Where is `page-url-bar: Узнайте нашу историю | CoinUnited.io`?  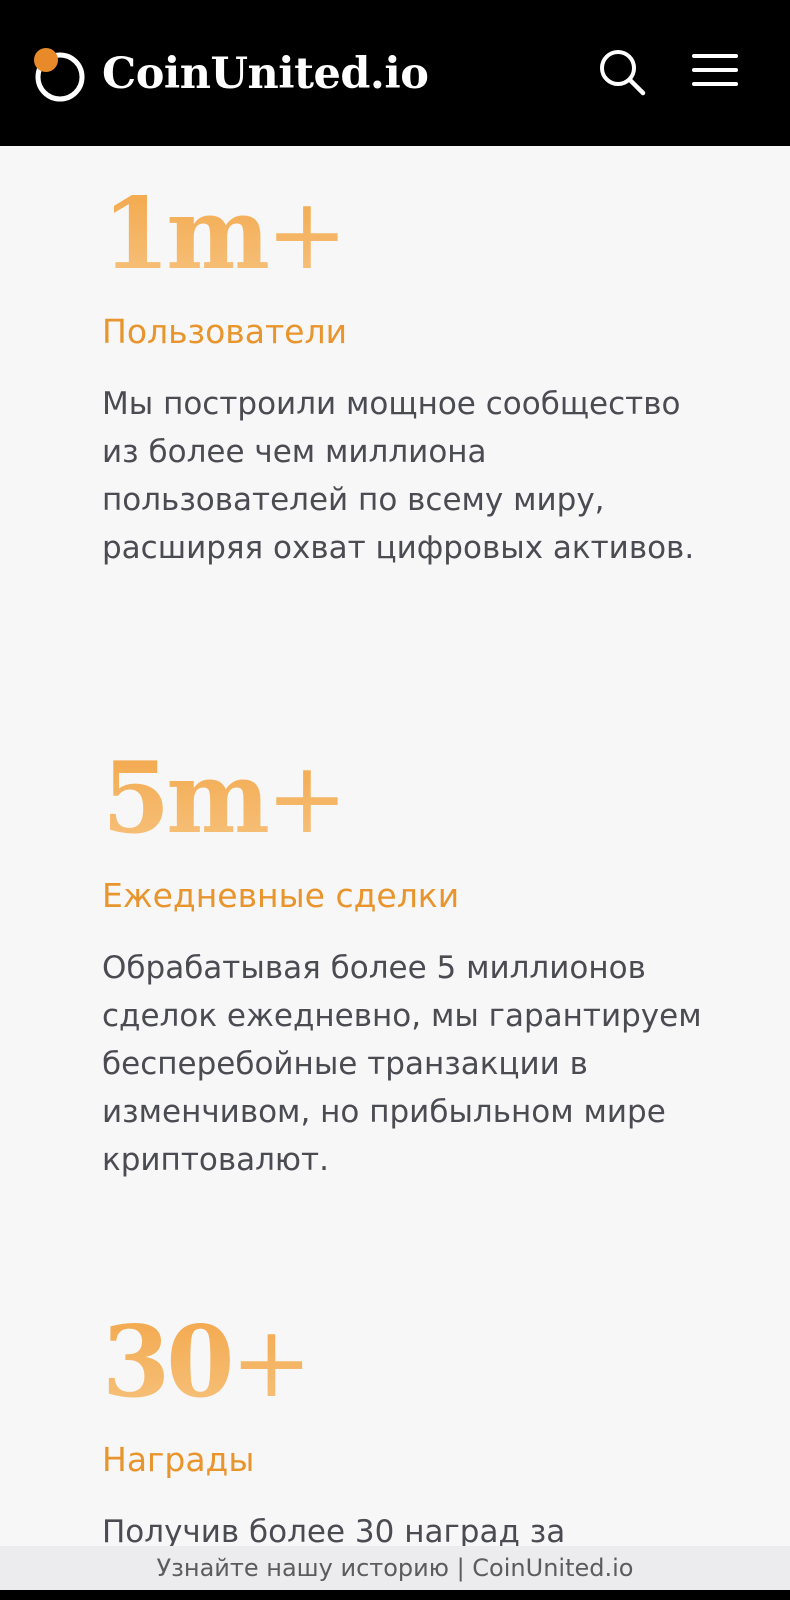 page-url-bar: Узнайте нашу историю | CoinUnited.io is located at coordinates (395, 1568).